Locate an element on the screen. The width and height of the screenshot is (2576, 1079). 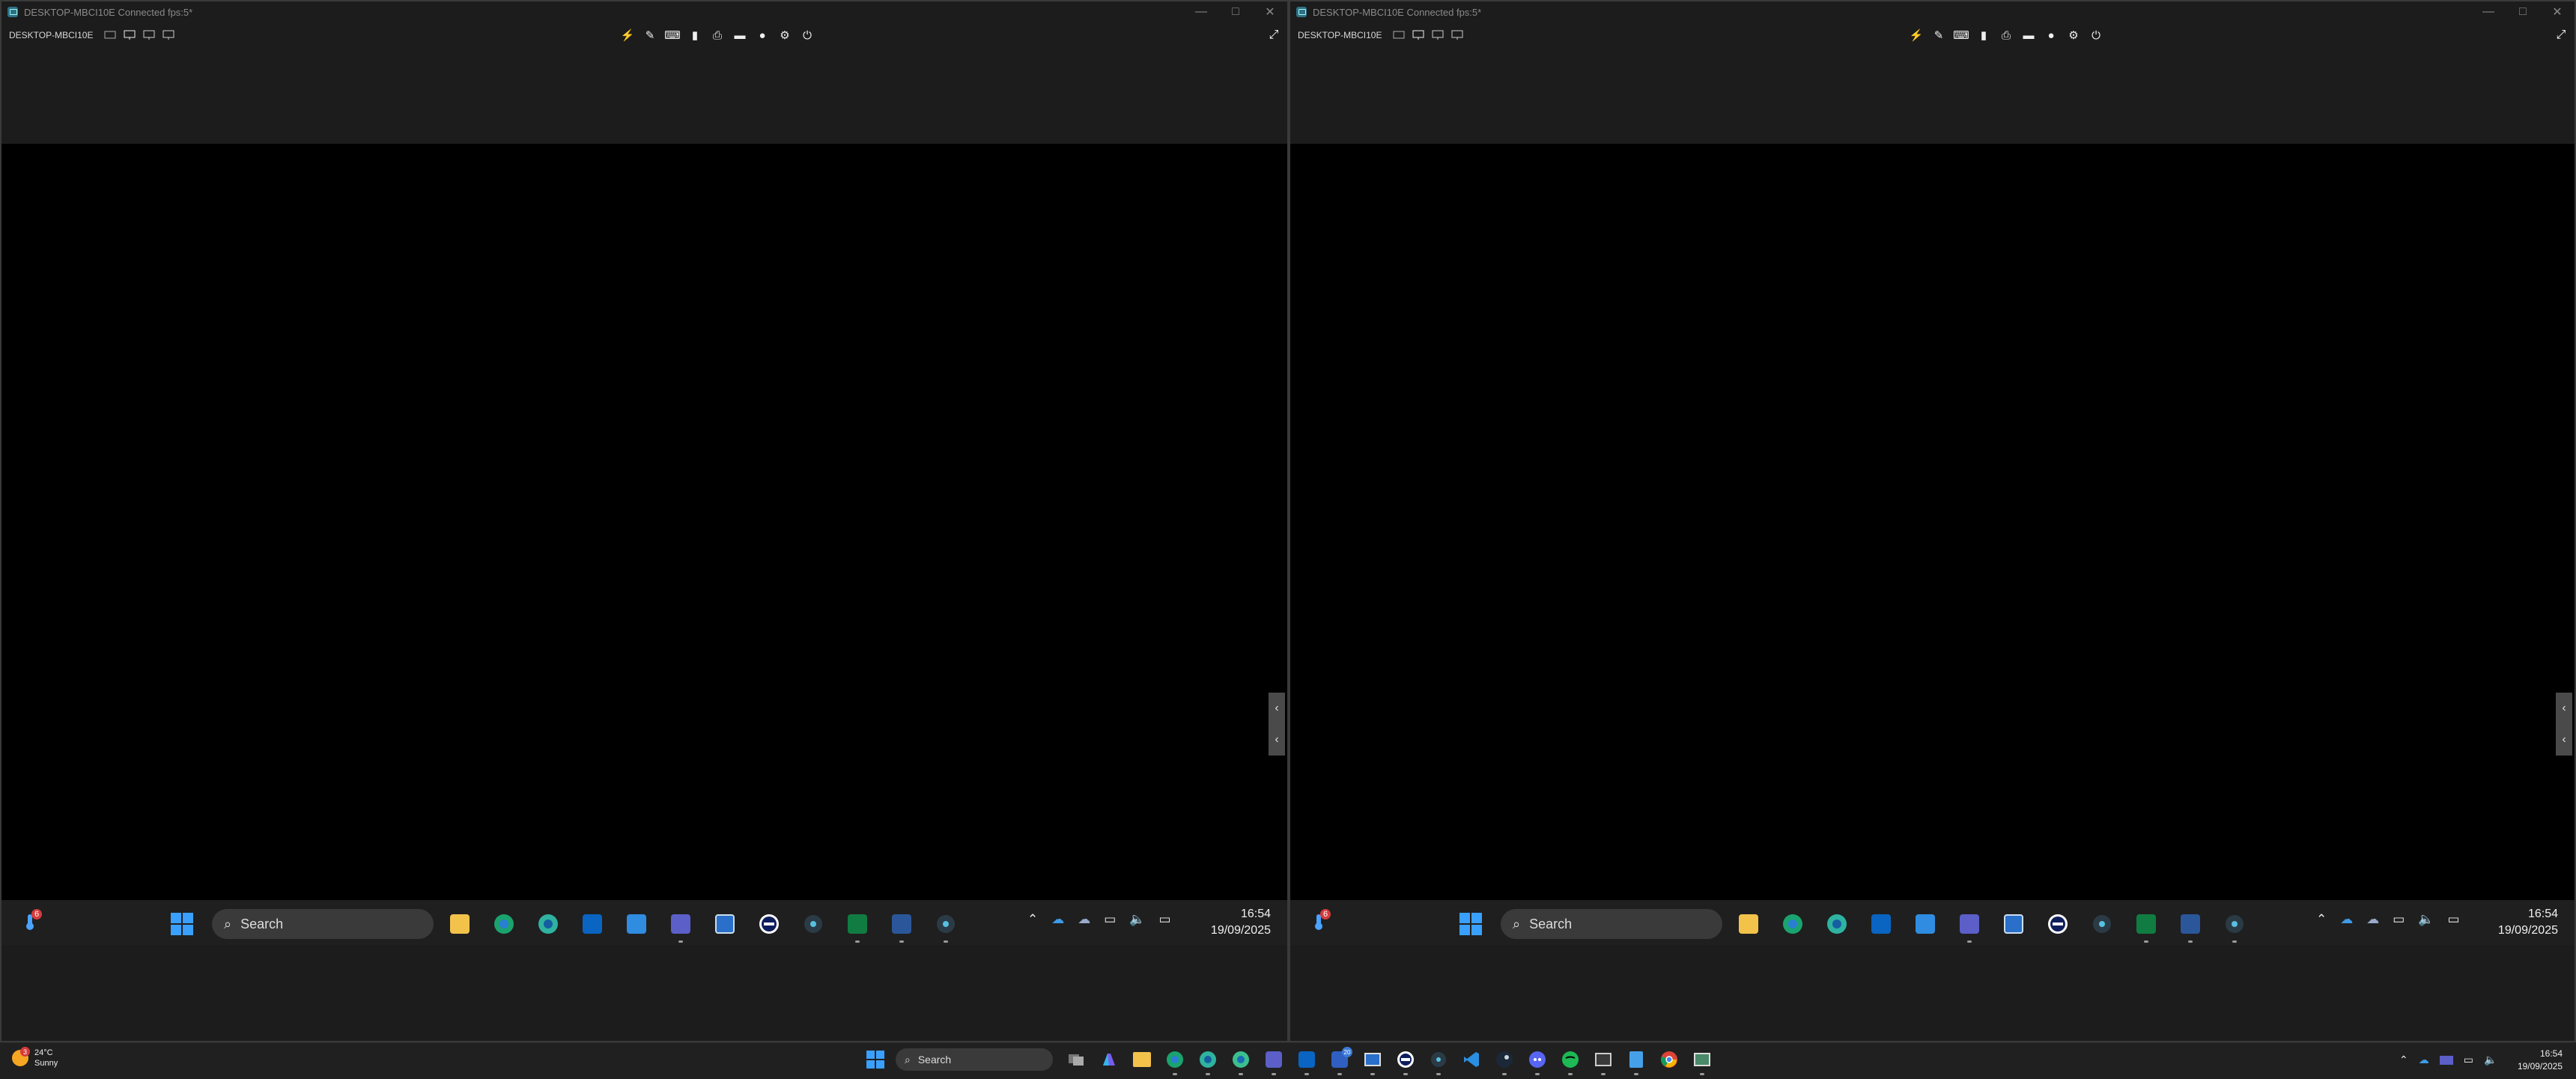
task-view-icon is located at coordinates (1076, 1060).